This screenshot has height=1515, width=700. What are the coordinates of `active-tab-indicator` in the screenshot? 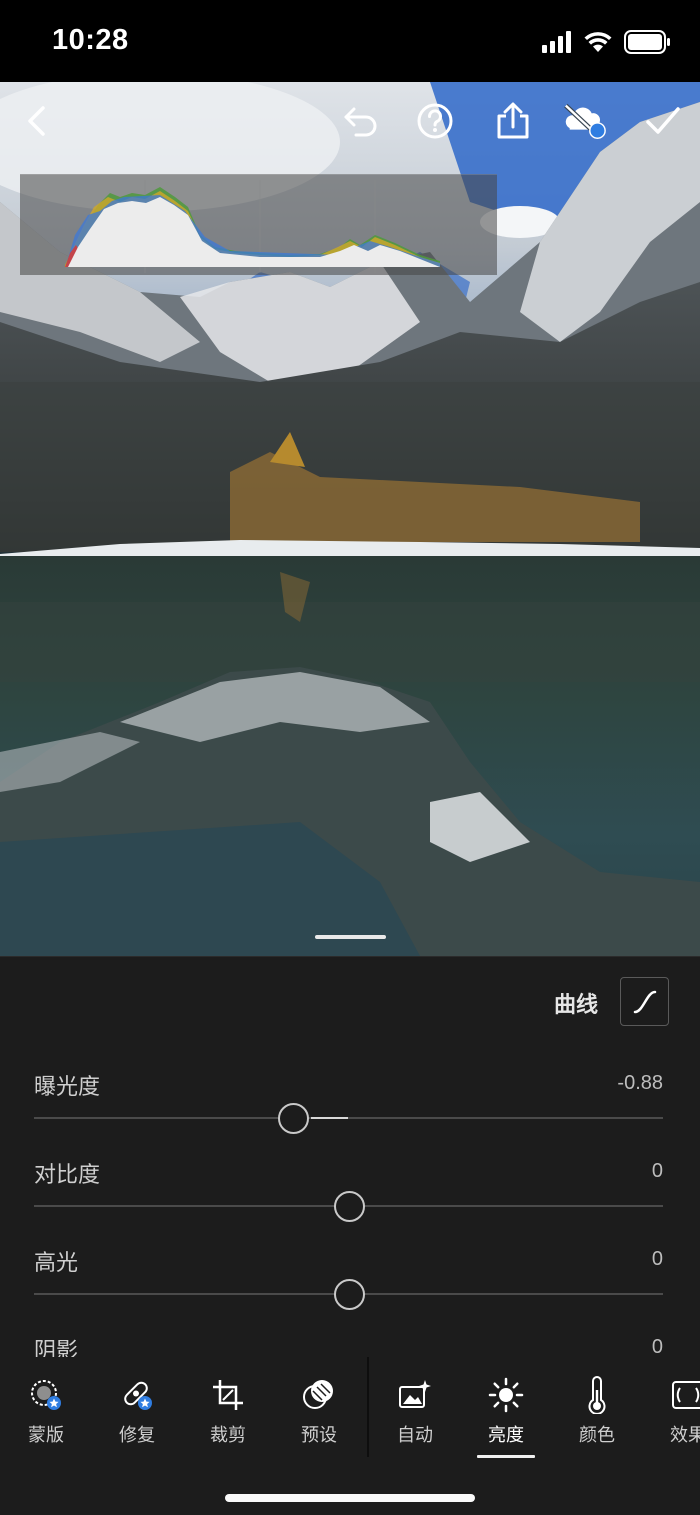 It's located at (506, 1456).